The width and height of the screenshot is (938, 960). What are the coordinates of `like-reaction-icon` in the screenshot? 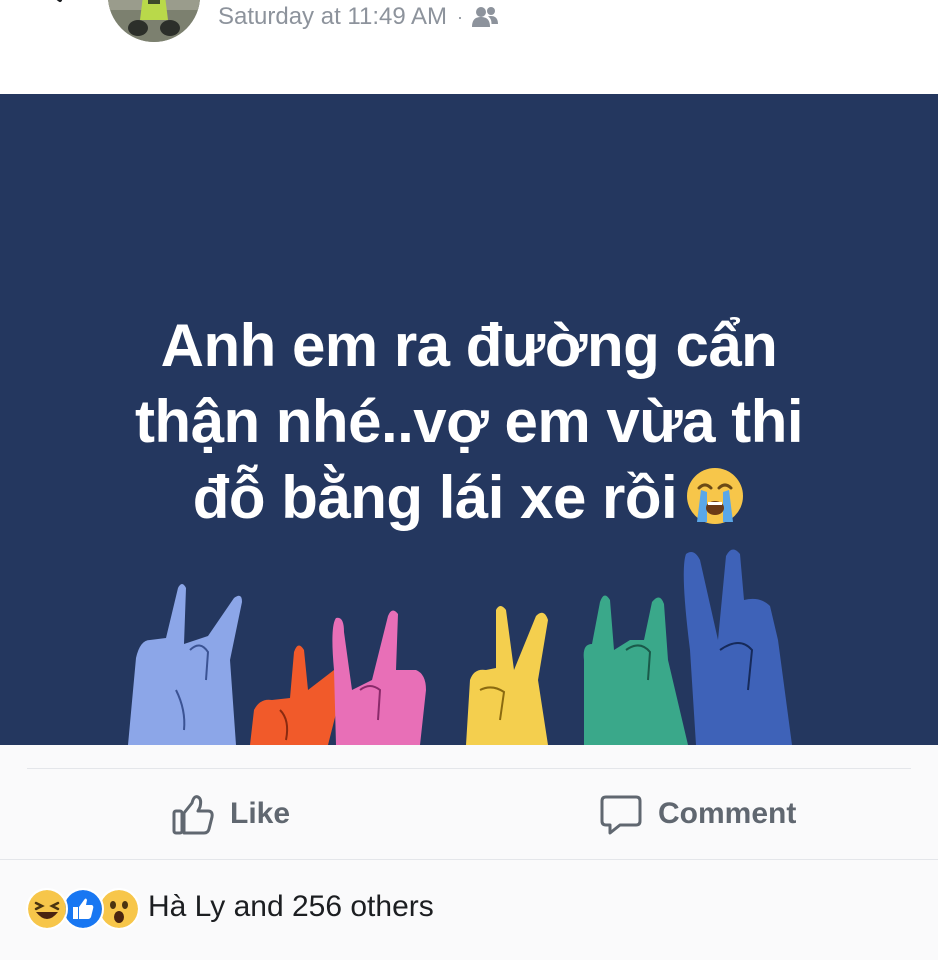 It's located at (83, 909).